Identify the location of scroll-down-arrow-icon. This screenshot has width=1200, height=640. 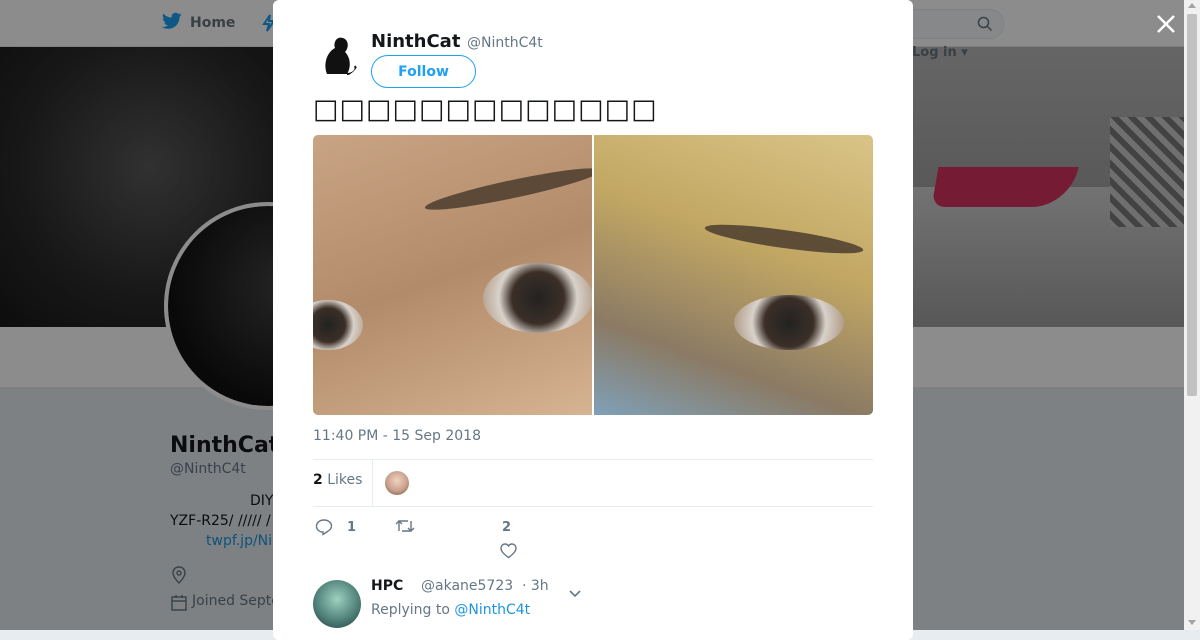
(1192, 622).